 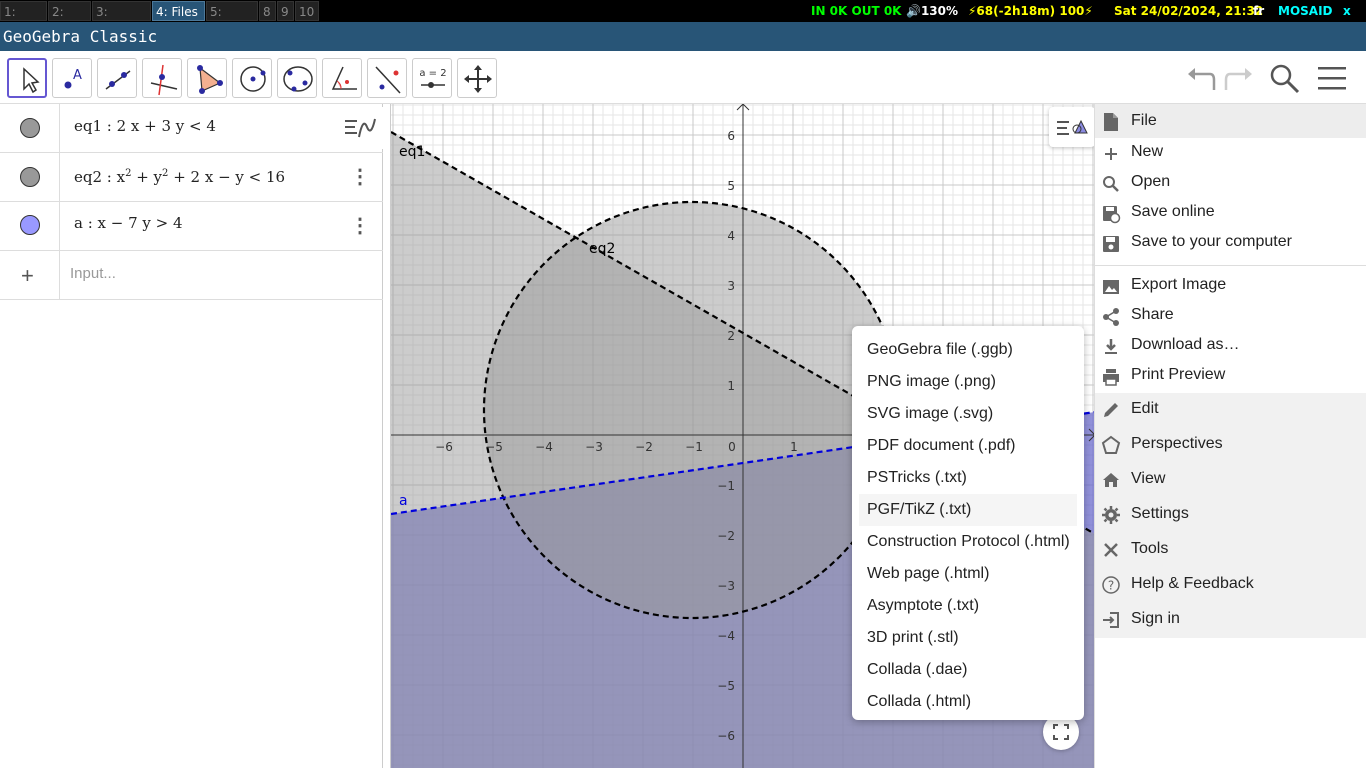 I want to click on printer-icon, so click(x=1111, y=377).